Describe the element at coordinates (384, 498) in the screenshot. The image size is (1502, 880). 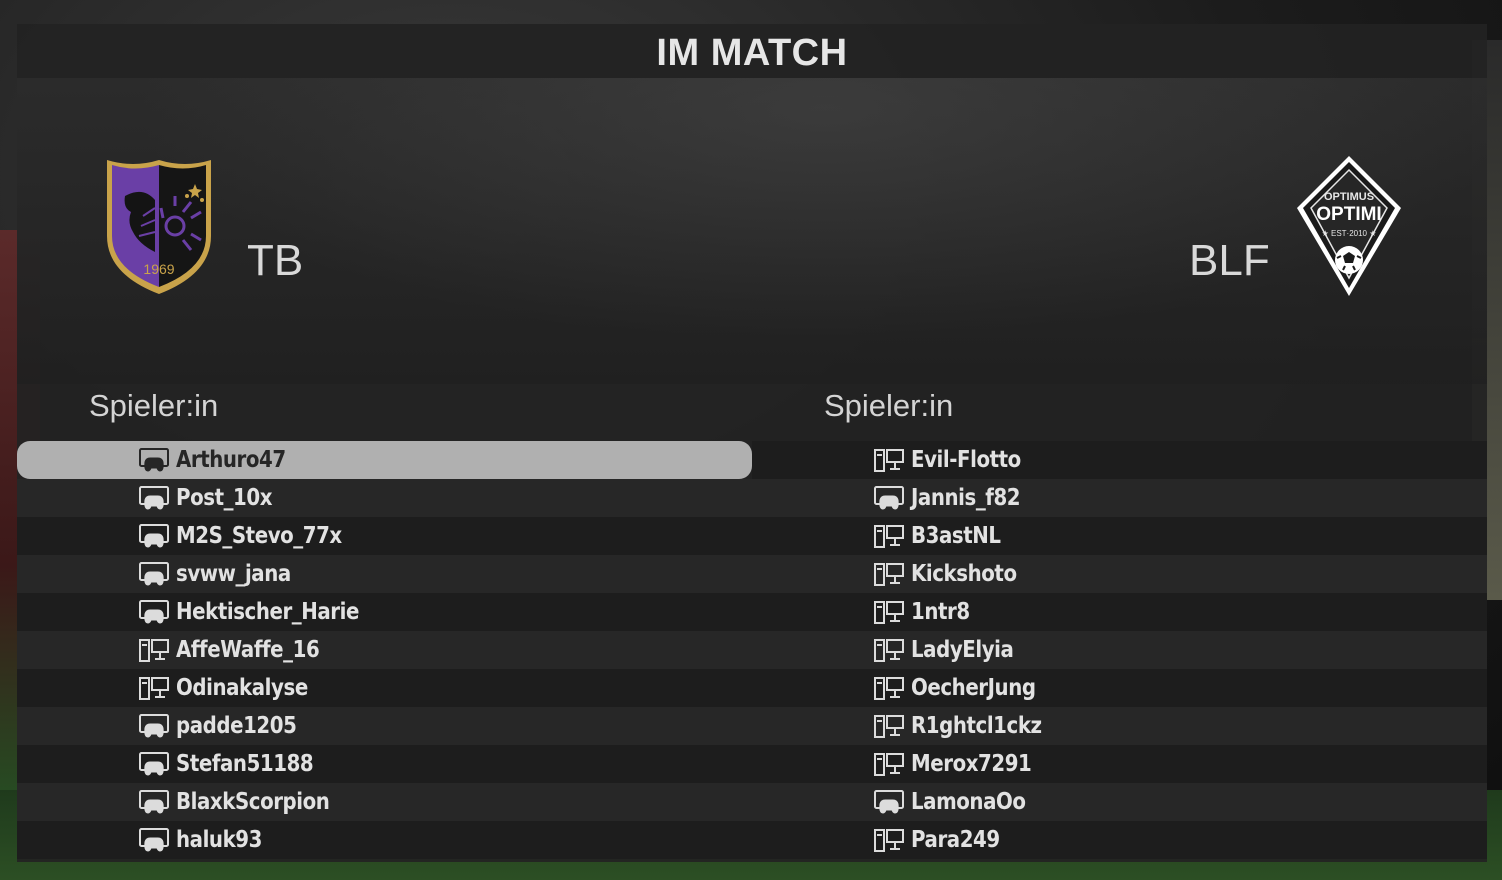
I see `home-player-row: Post_10x` at that location.